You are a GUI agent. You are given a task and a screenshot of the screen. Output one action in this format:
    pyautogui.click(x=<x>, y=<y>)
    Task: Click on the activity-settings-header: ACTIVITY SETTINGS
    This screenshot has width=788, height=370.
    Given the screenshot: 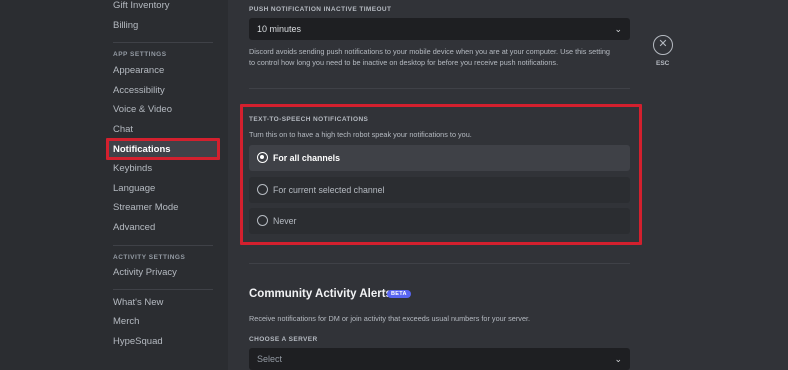 What is the action you would take?
    pyautogui.click(x=149, y=257)
    